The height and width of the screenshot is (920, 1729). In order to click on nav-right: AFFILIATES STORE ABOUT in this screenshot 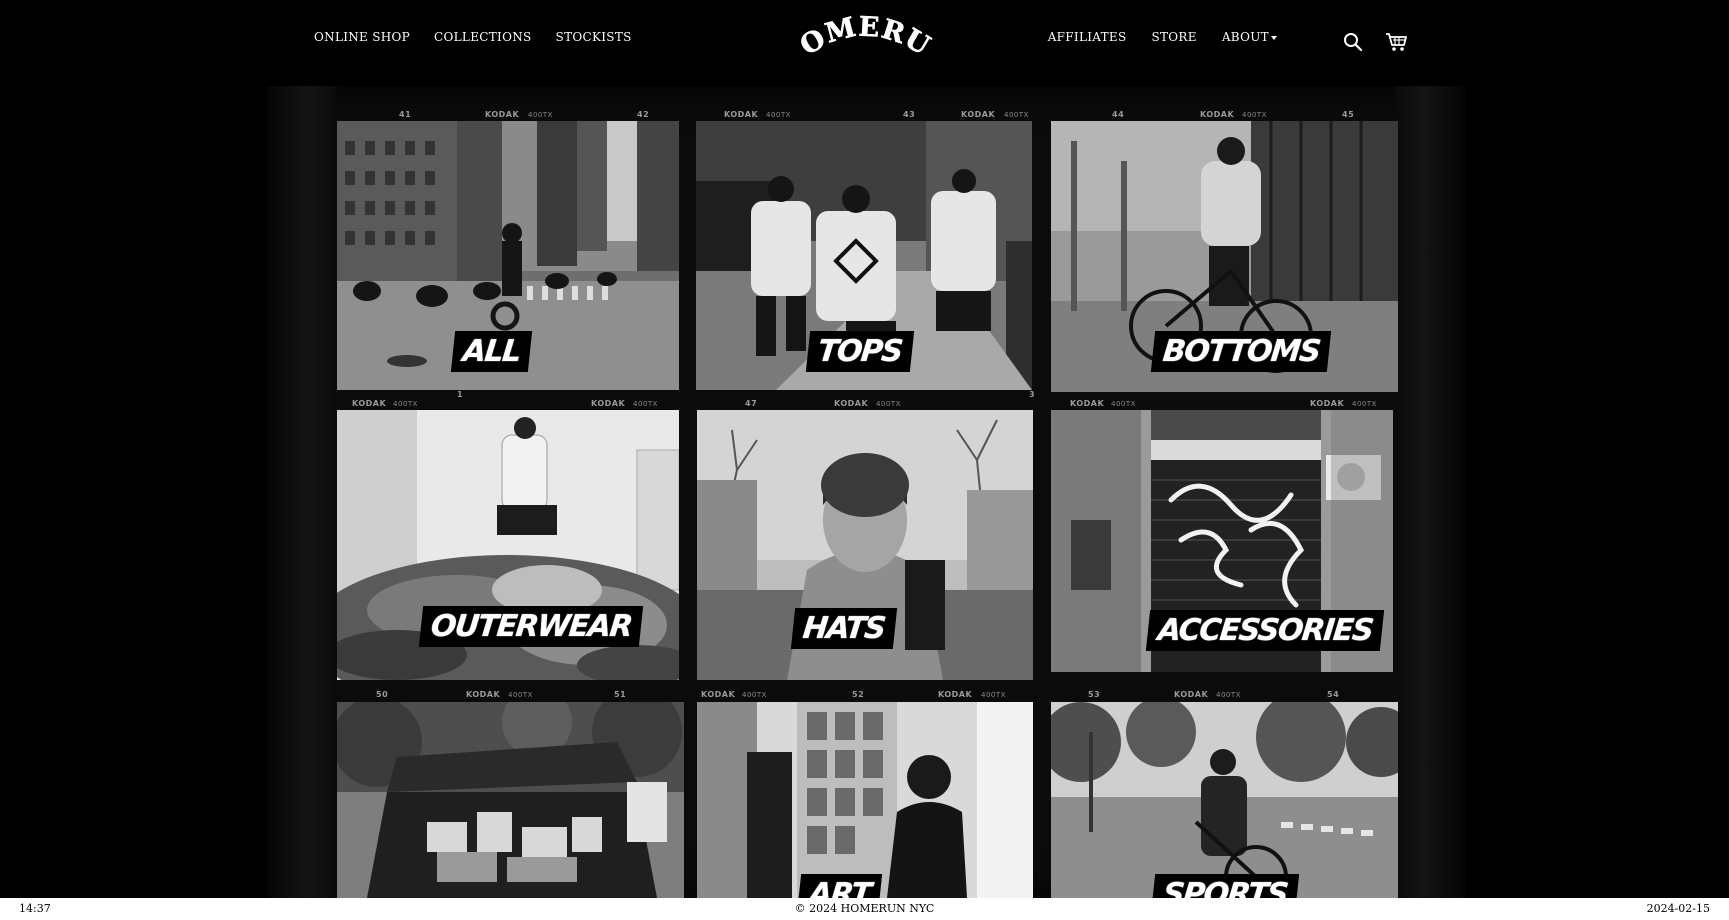, I will do `click(1162, 37)`.